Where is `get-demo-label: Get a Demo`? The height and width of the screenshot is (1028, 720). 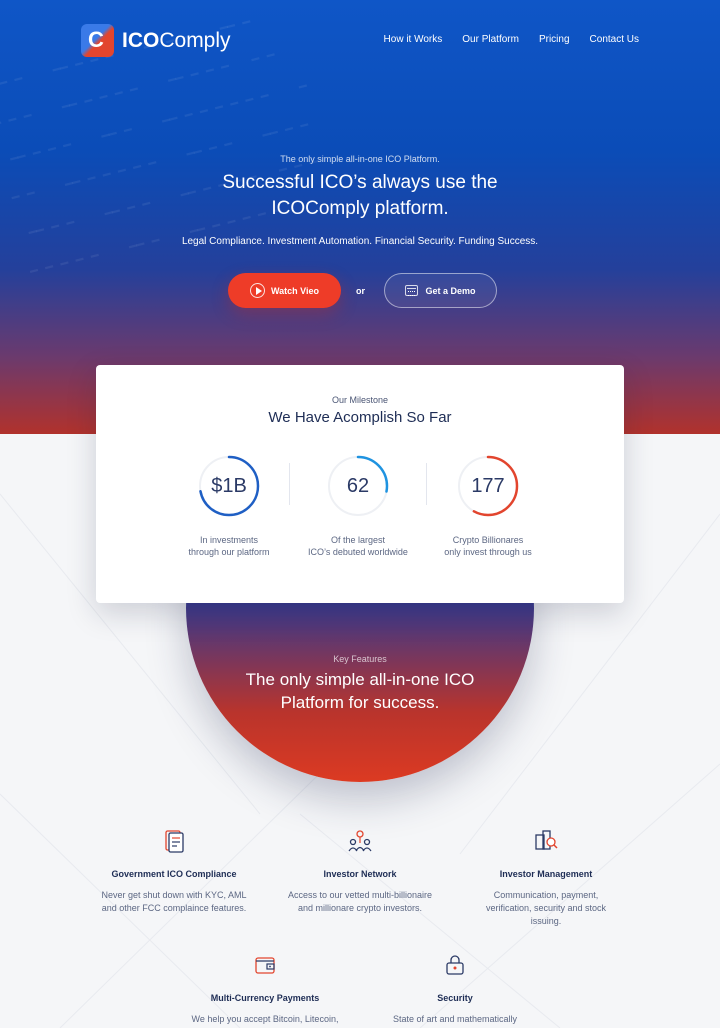 get-demo-label: Get a Demo is located at coordinates (450, 290).